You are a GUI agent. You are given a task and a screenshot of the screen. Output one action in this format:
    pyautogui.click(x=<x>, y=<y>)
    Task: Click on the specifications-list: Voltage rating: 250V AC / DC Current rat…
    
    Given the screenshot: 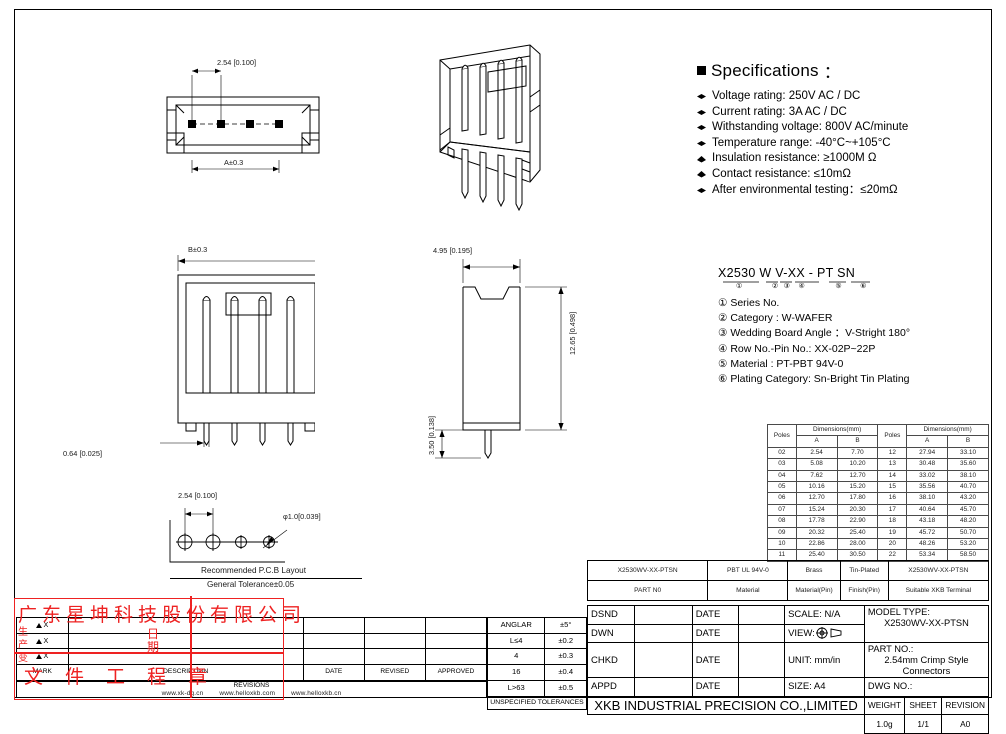 What is the action you would take?
    pyautogui.click(x=842, y=143)
    